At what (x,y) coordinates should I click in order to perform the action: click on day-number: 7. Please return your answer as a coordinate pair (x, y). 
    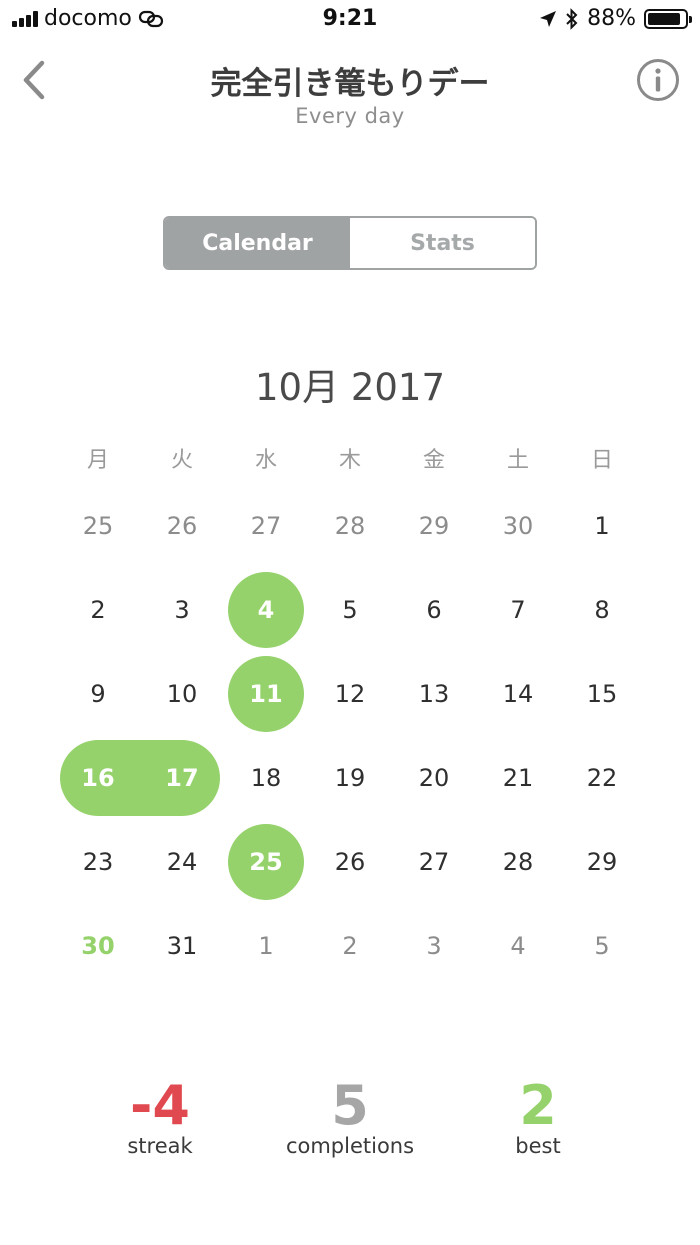
    Looking at the image, I should click on (518, 610).